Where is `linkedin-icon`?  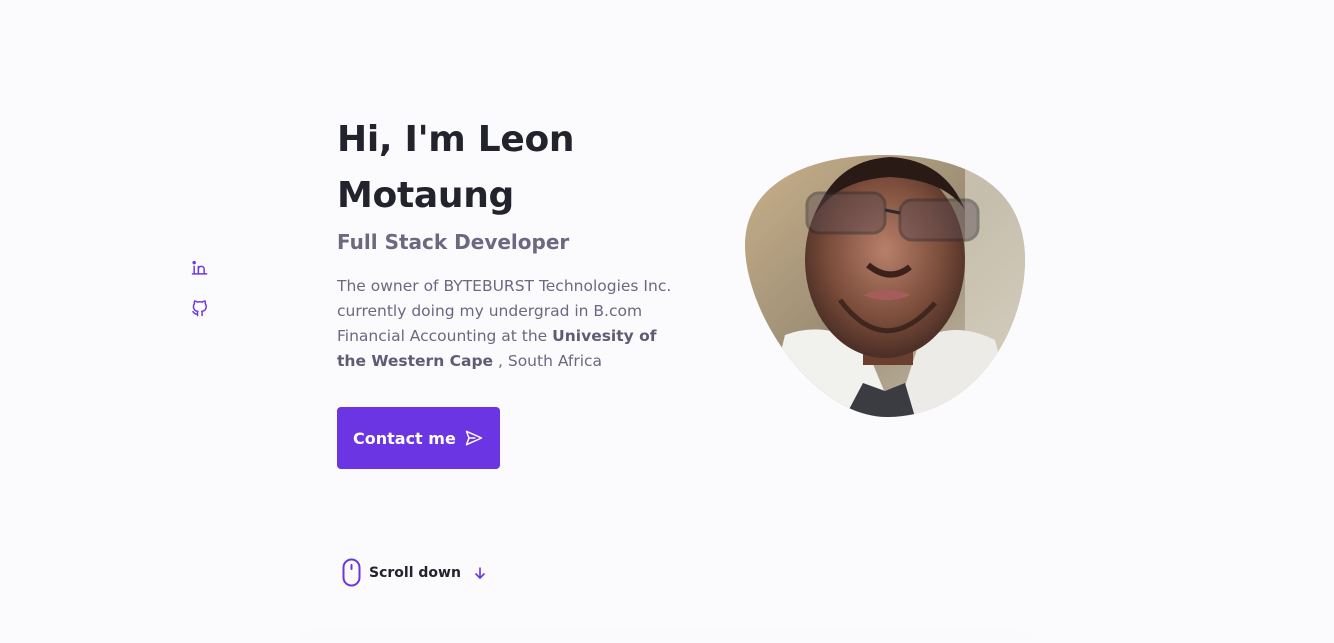 linkedin-icon is located at coordinates (199, 267).